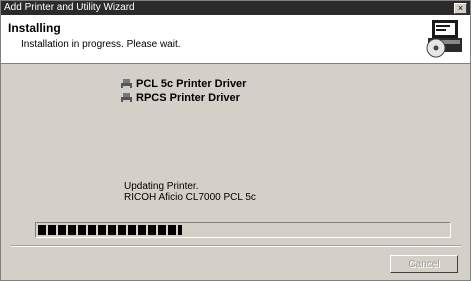  I want to click on page-subtitle: Installation in progress. Please wait., so click(101, 44).